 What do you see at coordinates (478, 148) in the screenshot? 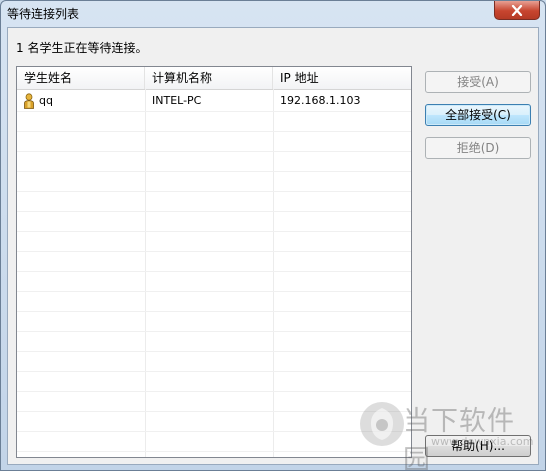
I see `reject-button: 拒绝(D)` at bounding box center [478, 148].